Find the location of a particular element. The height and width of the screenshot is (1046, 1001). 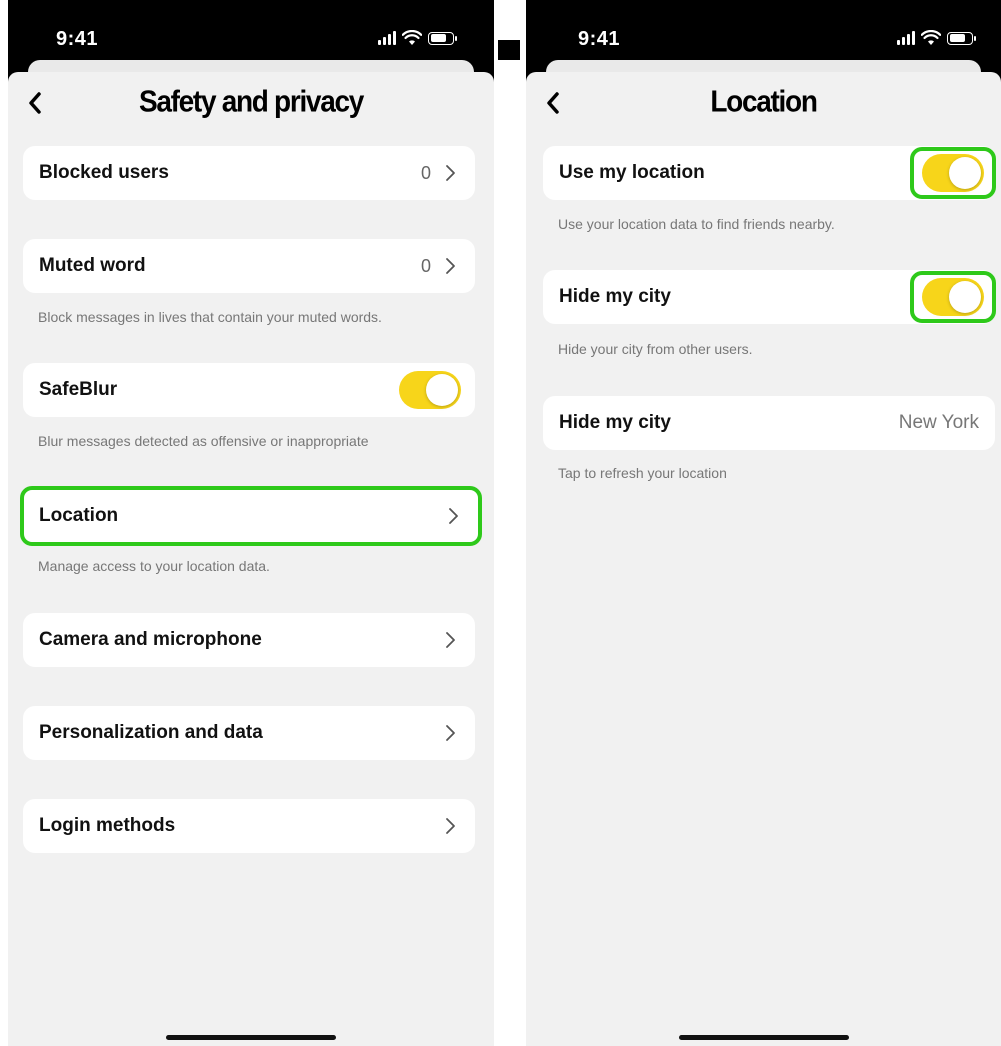

page-title: Safety and privacy is located at coordinates (251, 101).